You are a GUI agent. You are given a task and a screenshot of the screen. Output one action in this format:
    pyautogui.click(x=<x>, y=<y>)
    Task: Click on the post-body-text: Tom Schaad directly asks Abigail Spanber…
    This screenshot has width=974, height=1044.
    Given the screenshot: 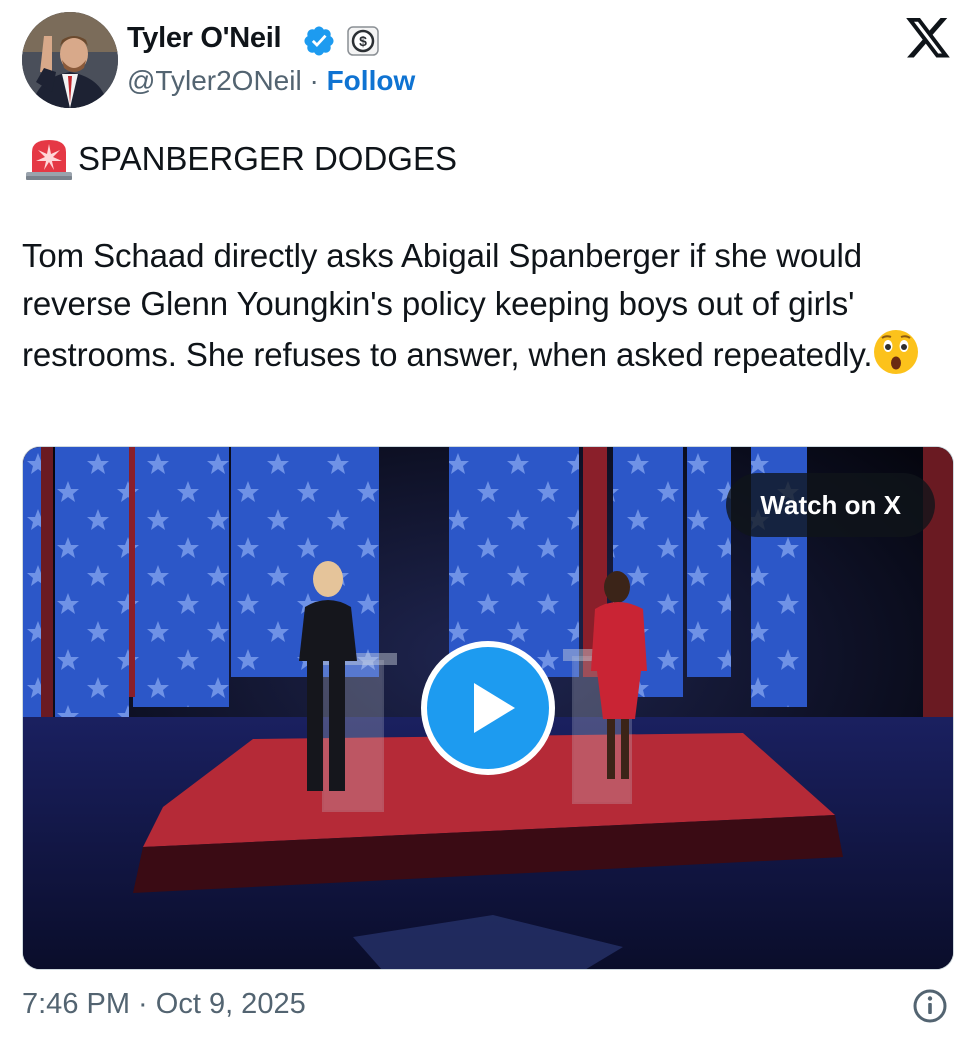 What is the action you would take?
    pyautogui.click(x=447, y=305)
    